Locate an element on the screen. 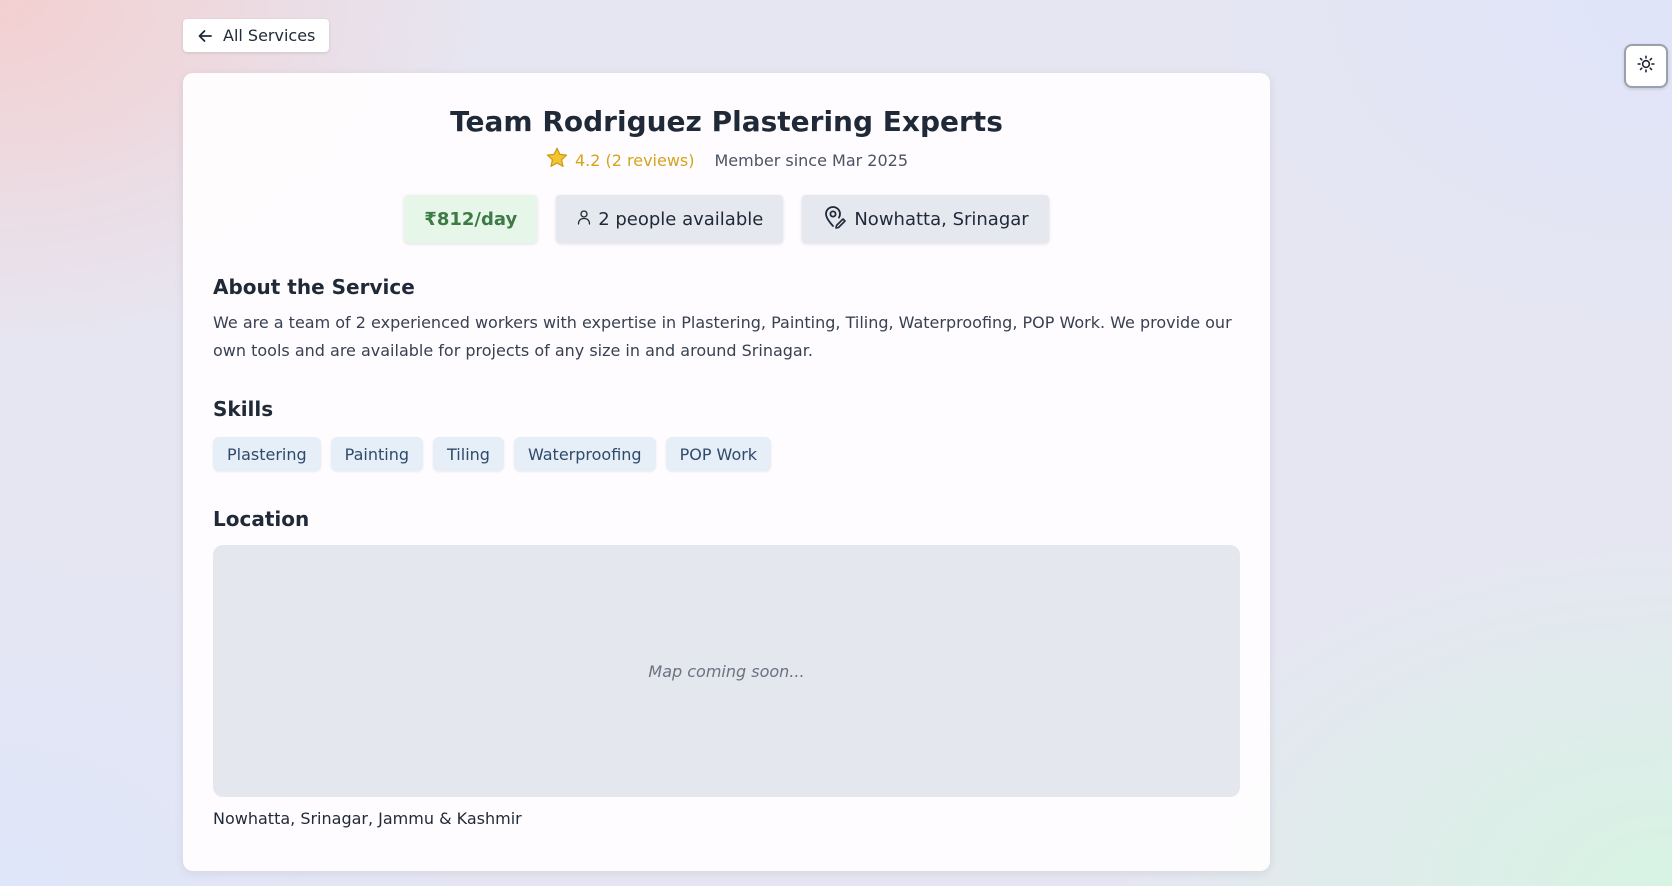 The image size is (1672, 886). location-badge: Nowhatta, Srinagar is located at coordinates (925, 219).